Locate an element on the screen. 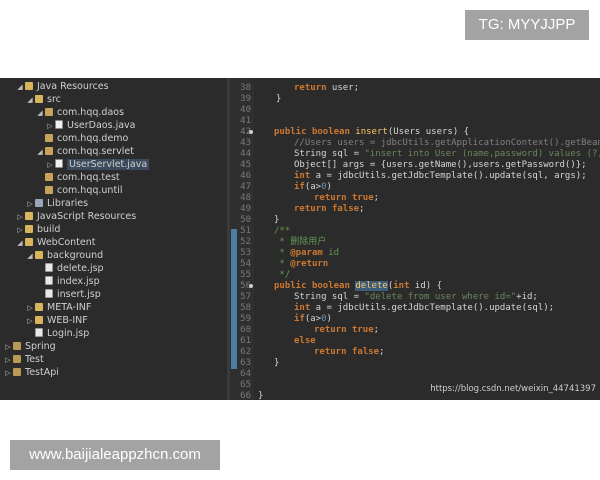  tree-item-userservlet-java: ▷ UserServlet.java is located at coordinates (98, 164).